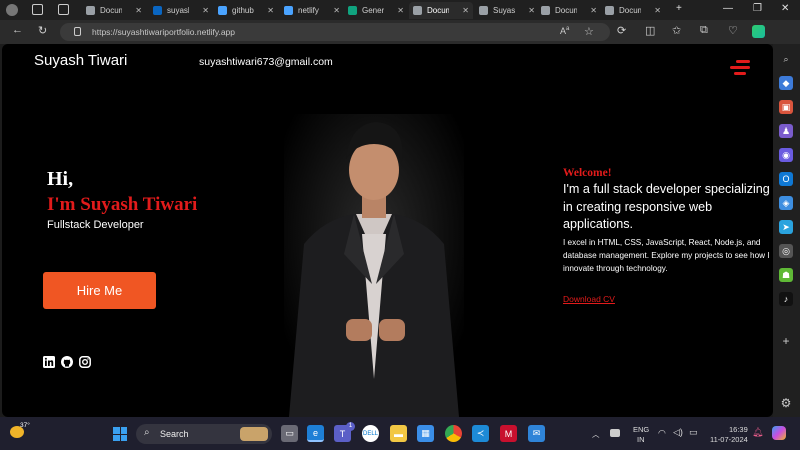 The image size is (800, 450). What do you see at coordinates (786, 83) in the screenshot?
I see `tag-icon: ◆` at bounding box center [786, 83].